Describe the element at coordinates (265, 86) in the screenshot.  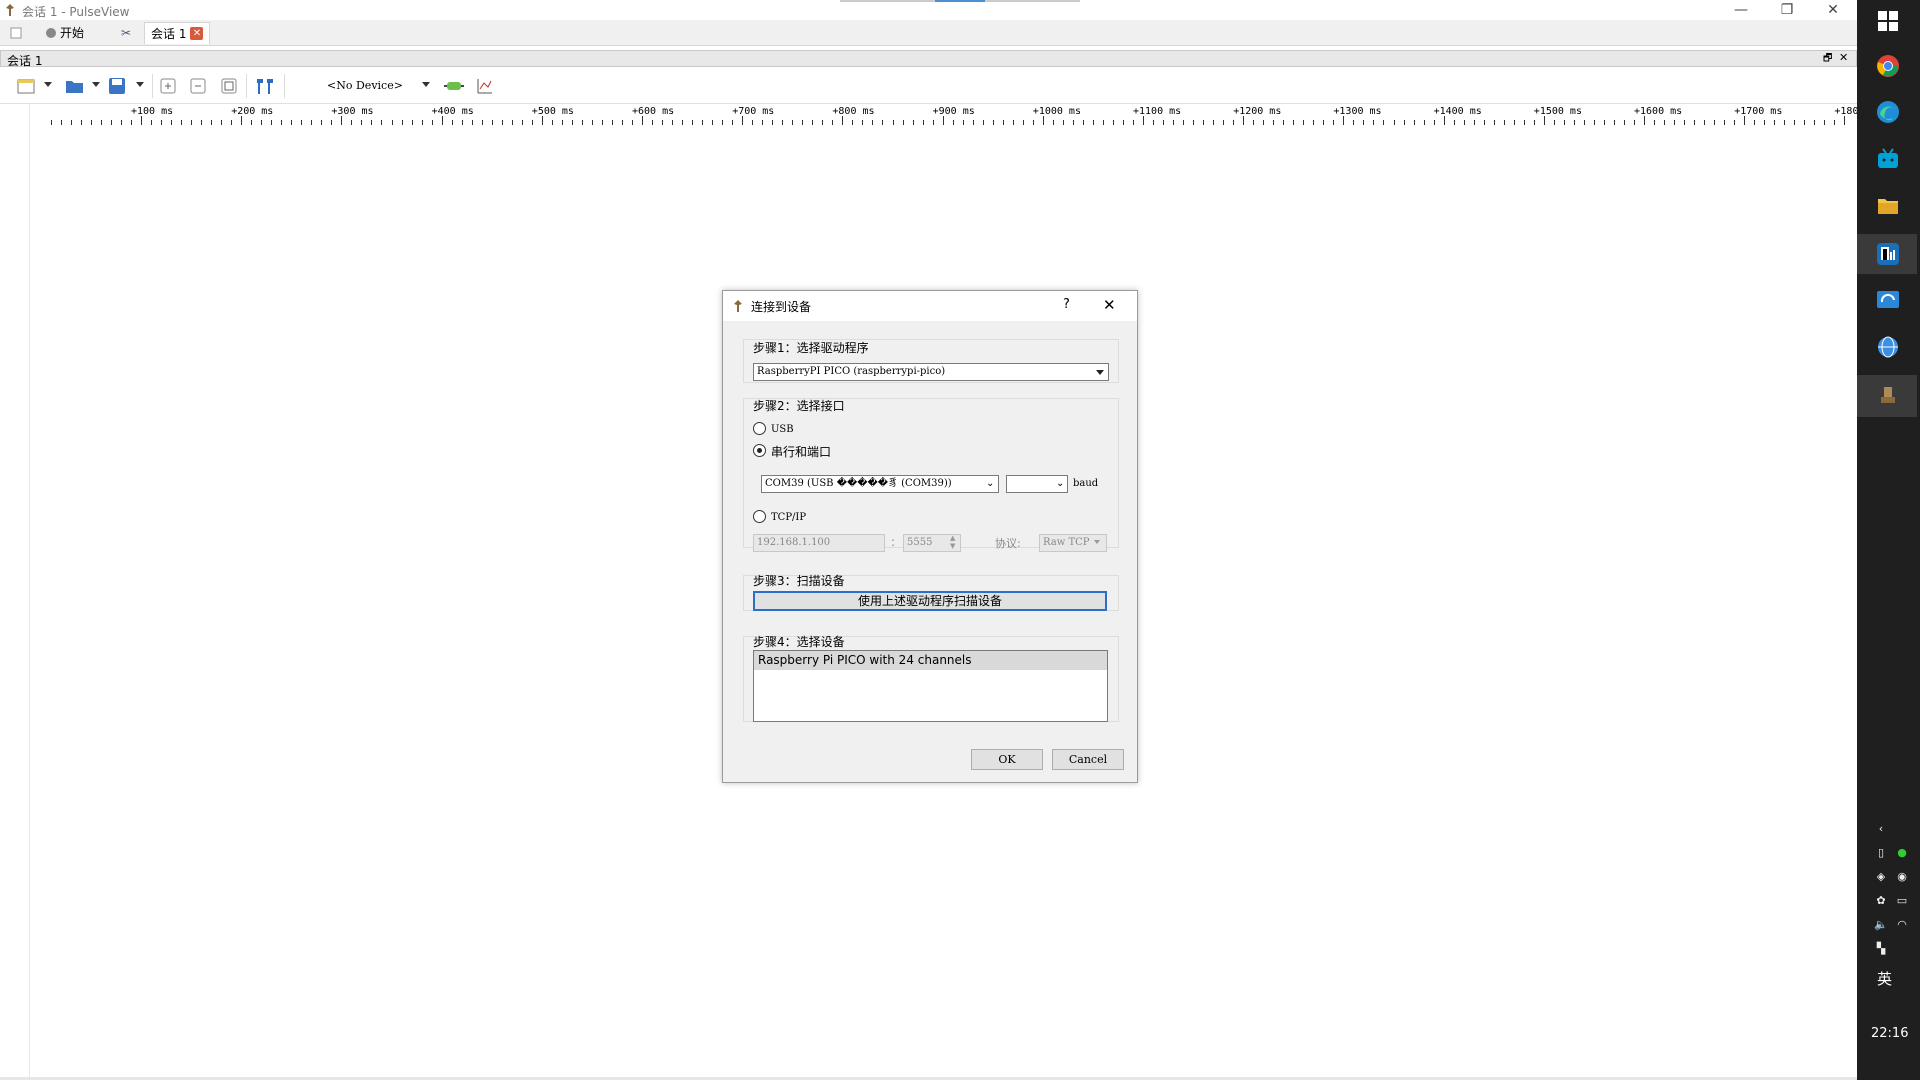
I see `show-cursors-button` at that location.